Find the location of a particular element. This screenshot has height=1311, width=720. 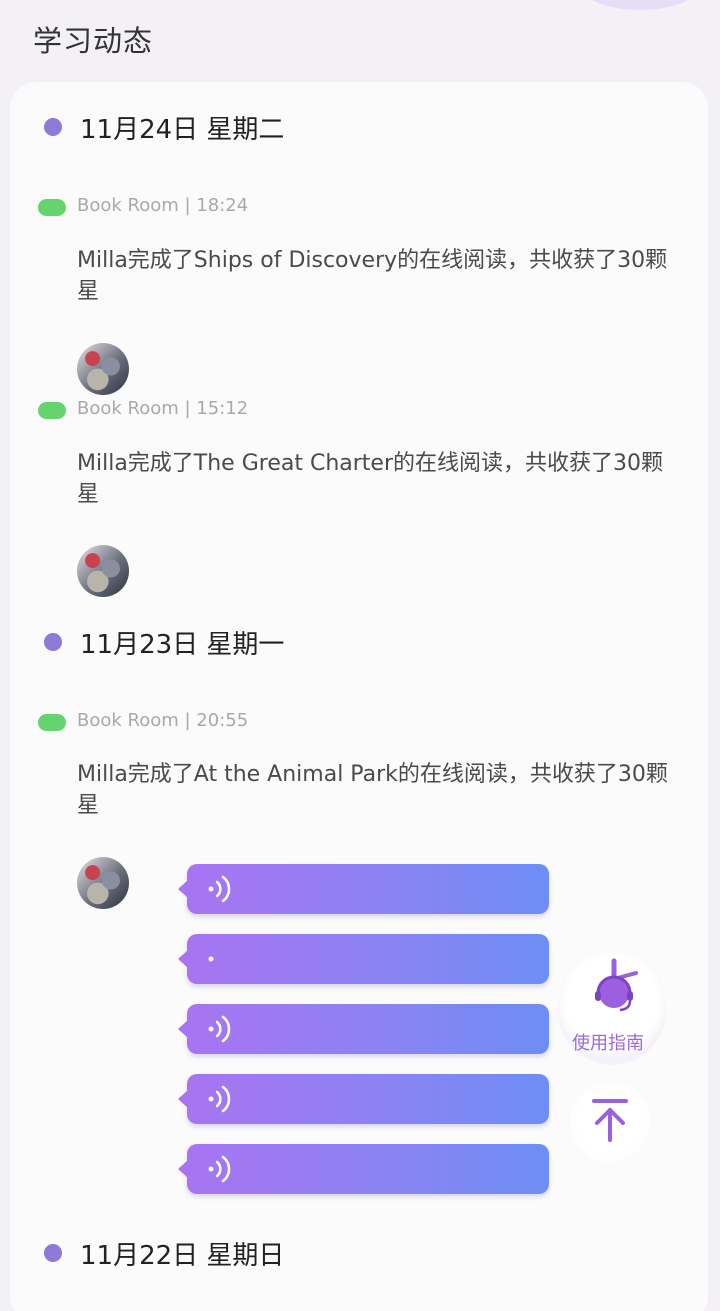

back-to-top-button is located at coordinates (610, 1122).